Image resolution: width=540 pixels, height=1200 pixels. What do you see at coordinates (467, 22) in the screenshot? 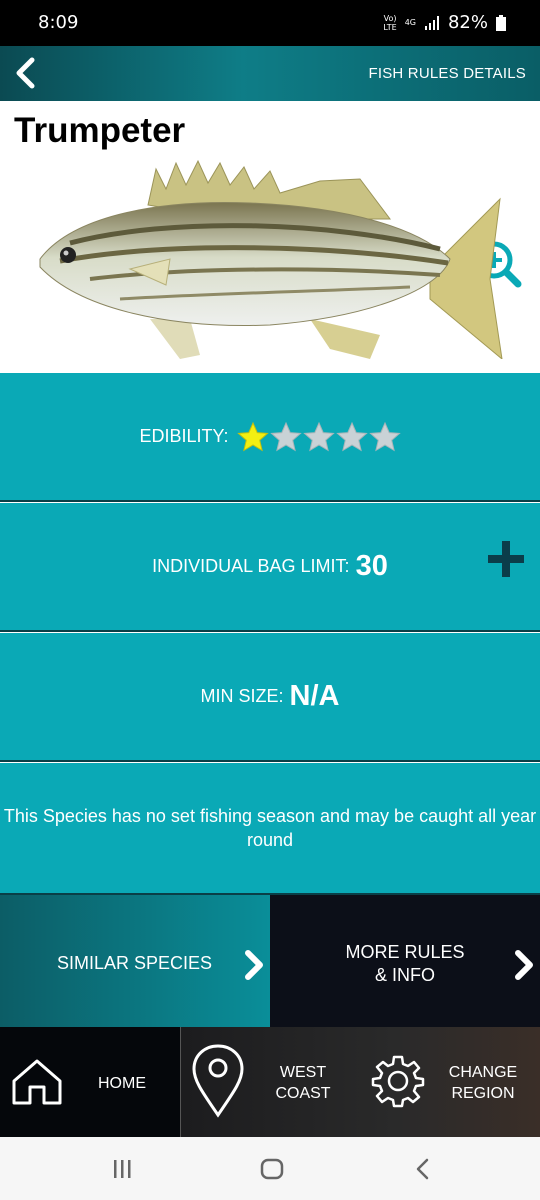
I see `battery-percent: 82%` at bounding box center [467, 22].